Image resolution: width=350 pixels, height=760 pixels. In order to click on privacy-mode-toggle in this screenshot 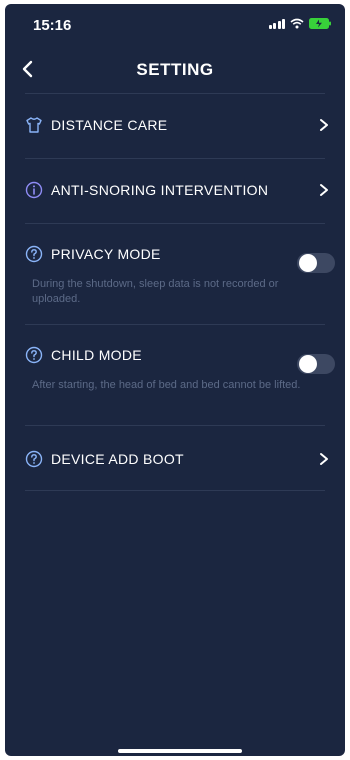, I will do `click(316, 263)`.